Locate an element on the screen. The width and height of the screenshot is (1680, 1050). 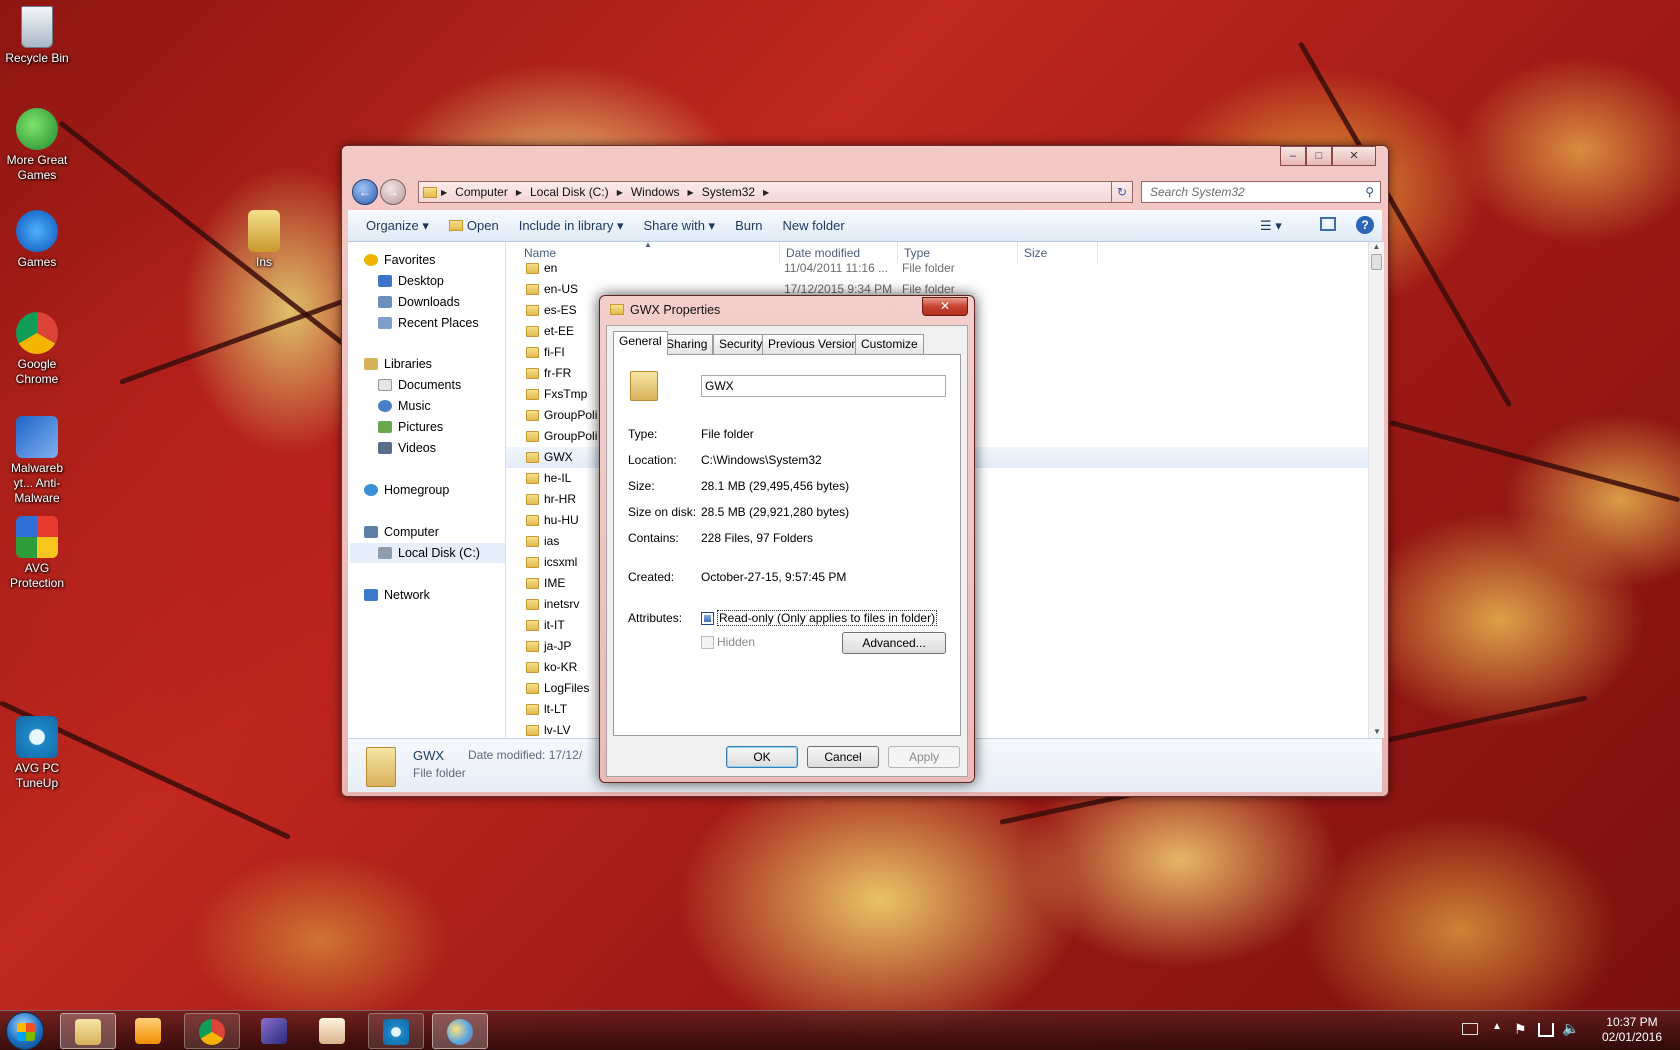
taskbar: ▲ ⚑ 🔈 10:37 PM 02/01/2016 is located at coordinates (840, 1030).